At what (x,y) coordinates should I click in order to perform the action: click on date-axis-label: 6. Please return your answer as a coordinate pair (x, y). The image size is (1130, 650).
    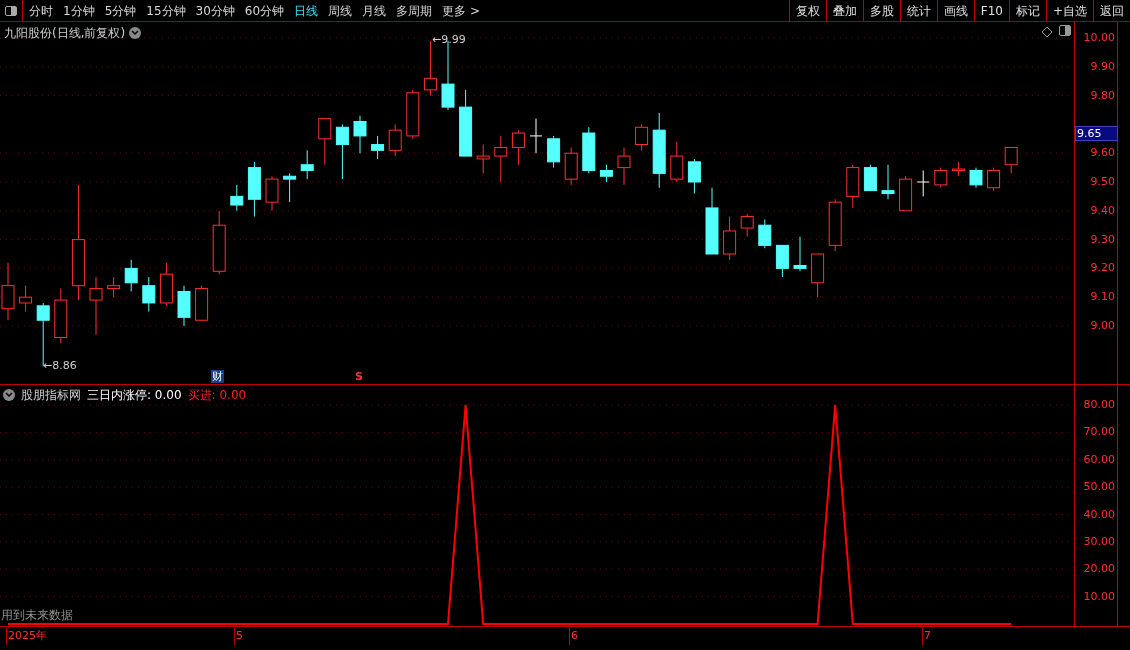
    Looking at the image, I should click on (573, 636).